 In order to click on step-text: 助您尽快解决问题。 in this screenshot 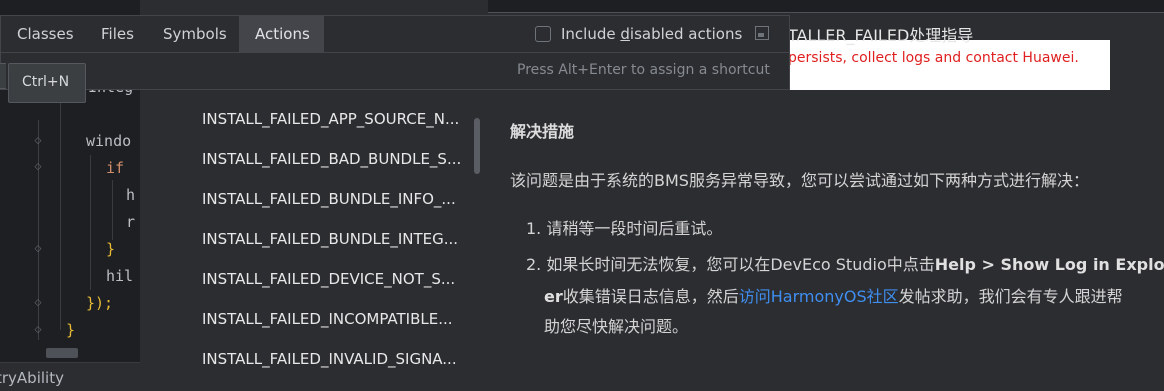, I will do `click(616, 326)`.